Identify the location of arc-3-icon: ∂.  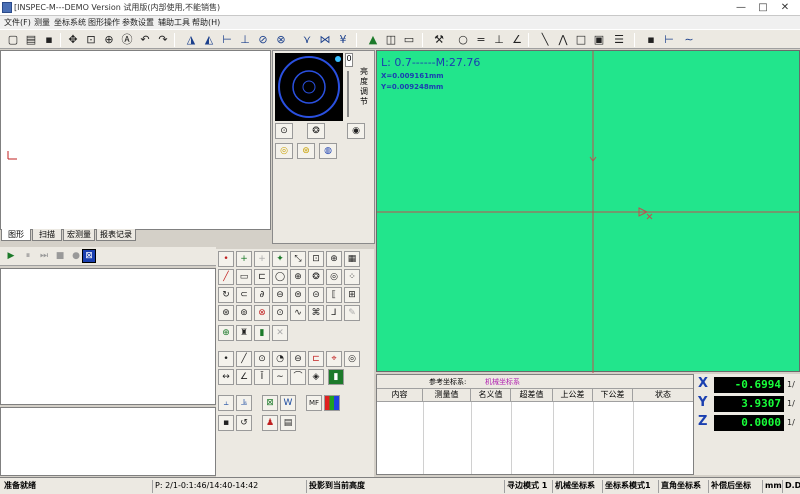
(262, 295).